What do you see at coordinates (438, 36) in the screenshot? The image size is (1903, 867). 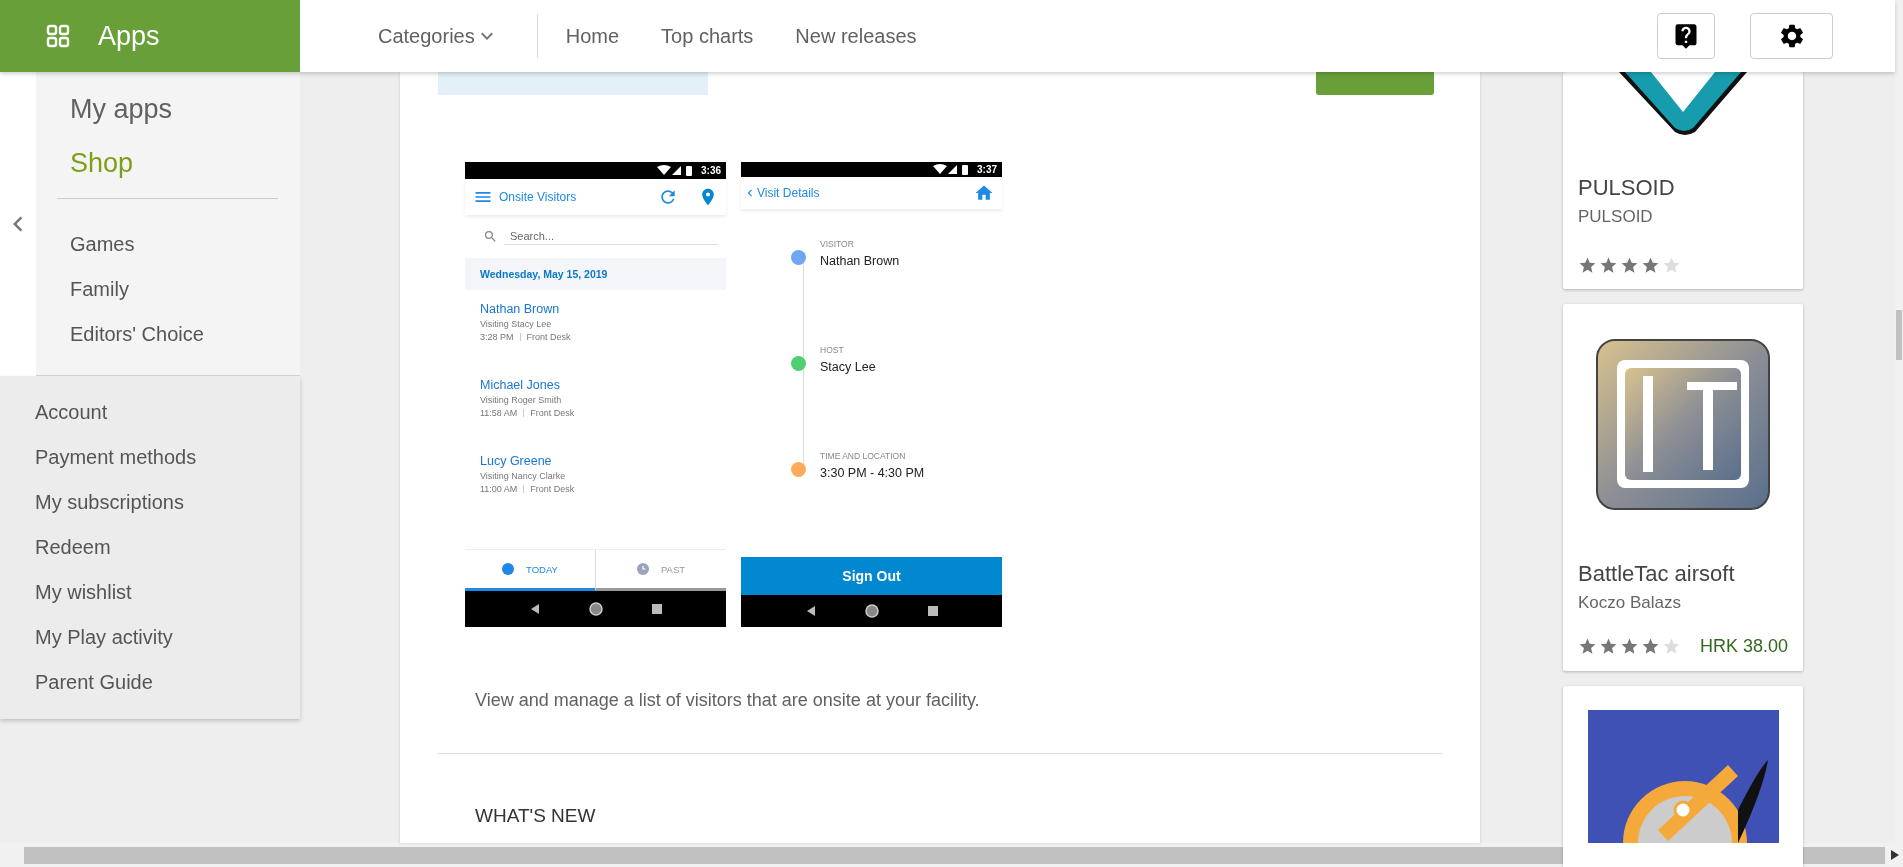 I see `categories-dropdown: Categories` at bounding box center [438, 36].